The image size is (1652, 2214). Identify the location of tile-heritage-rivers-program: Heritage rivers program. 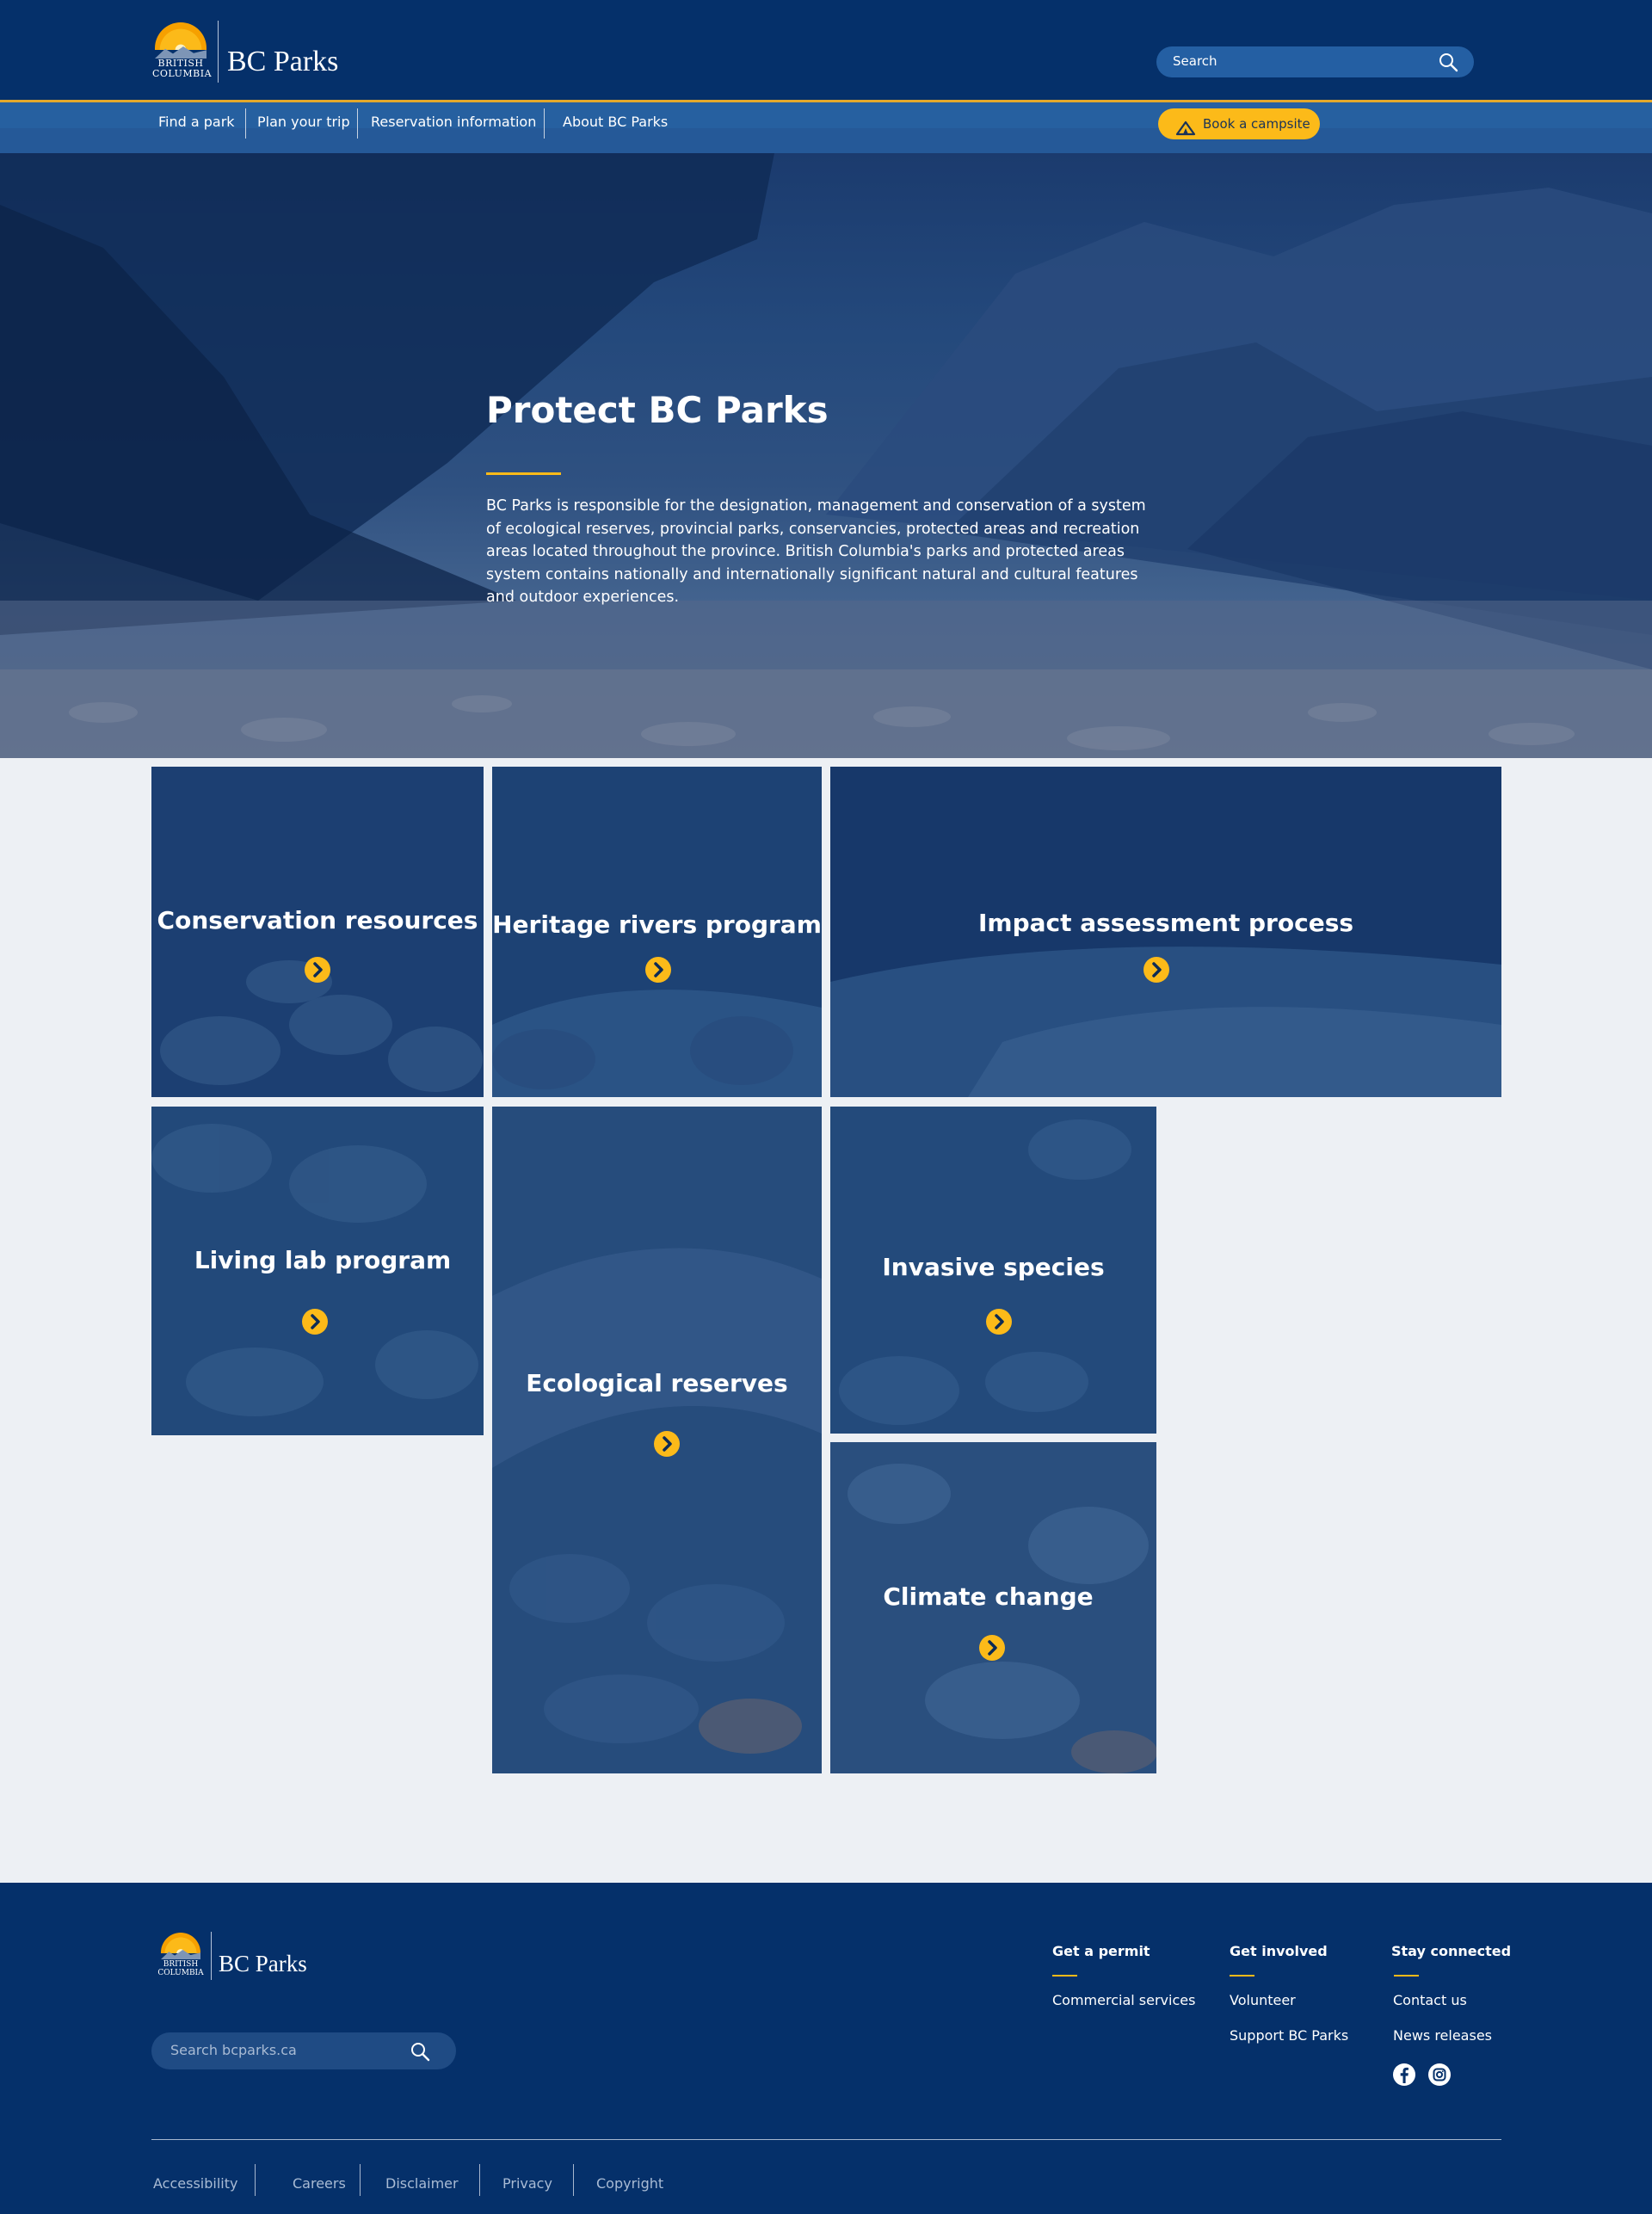
(657, 932).